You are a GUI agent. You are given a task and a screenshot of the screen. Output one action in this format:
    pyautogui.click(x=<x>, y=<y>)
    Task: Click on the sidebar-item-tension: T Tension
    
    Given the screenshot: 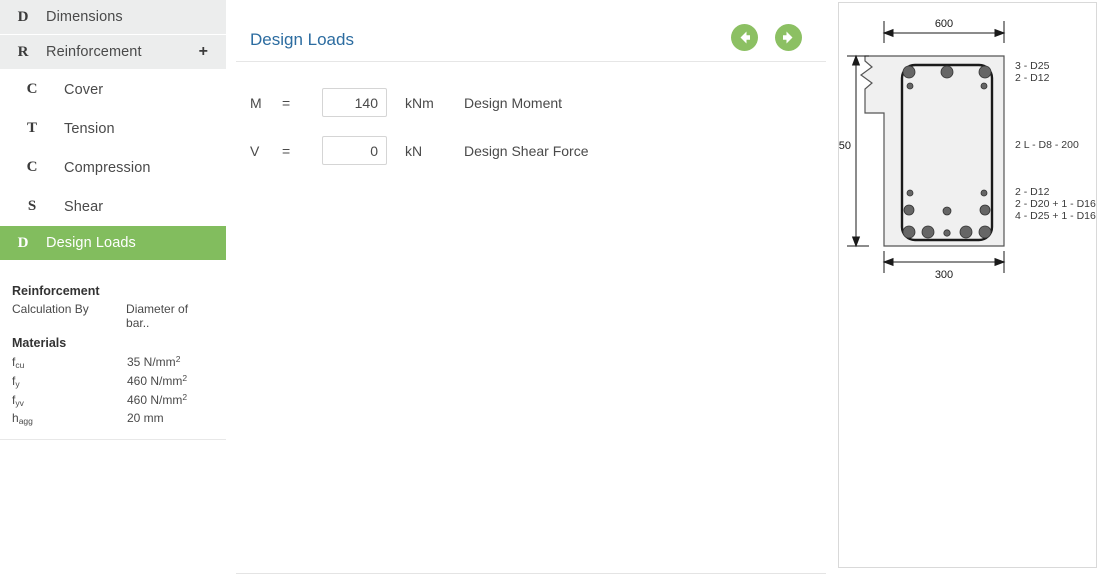 What is the action you would take?
    pyautogui.click(x=113, y=128)
    